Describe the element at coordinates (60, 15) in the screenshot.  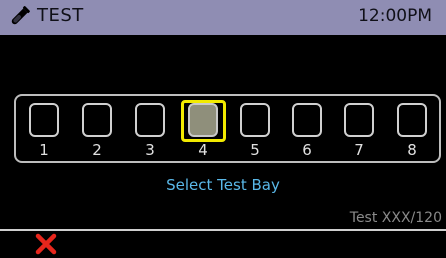
I see `page-title: TEST` at that location.